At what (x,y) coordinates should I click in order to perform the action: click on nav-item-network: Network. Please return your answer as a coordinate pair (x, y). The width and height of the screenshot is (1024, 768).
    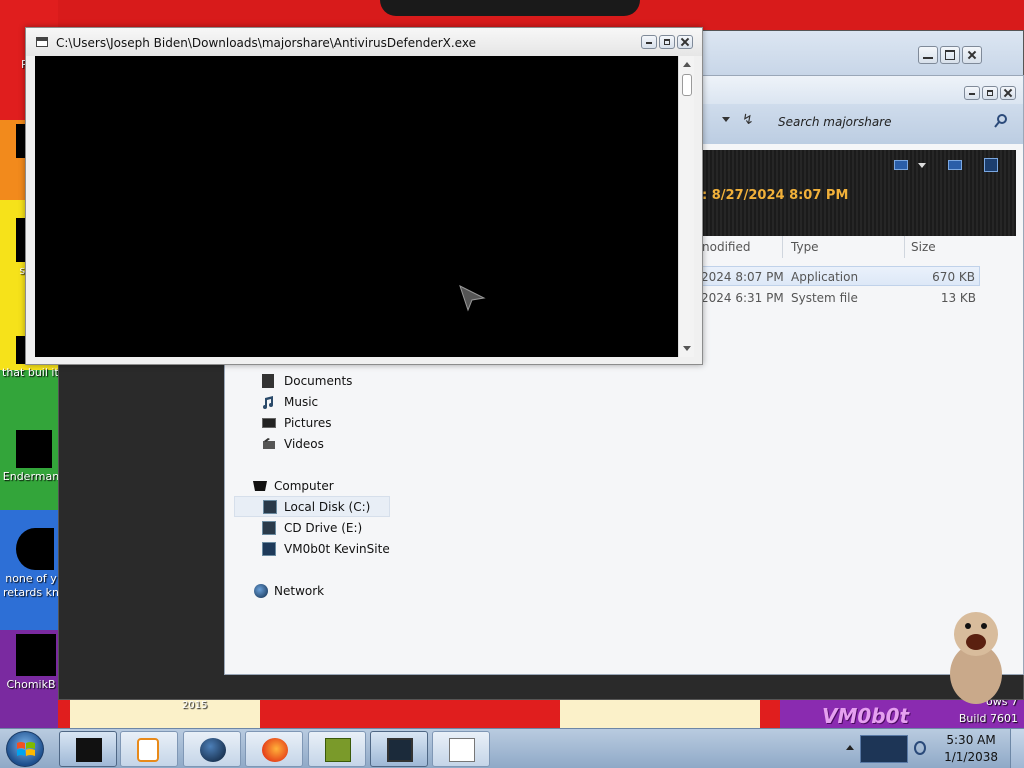
    Looking at the image, I should click on (330, 591).